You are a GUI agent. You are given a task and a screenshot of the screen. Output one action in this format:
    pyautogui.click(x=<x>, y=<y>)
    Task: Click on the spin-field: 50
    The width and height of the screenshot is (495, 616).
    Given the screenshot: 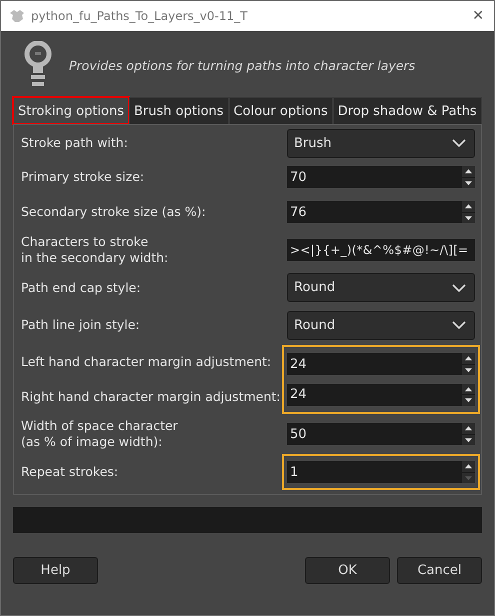 What is the action you would take?
    pyautogui.click(x=381, y=434)
    